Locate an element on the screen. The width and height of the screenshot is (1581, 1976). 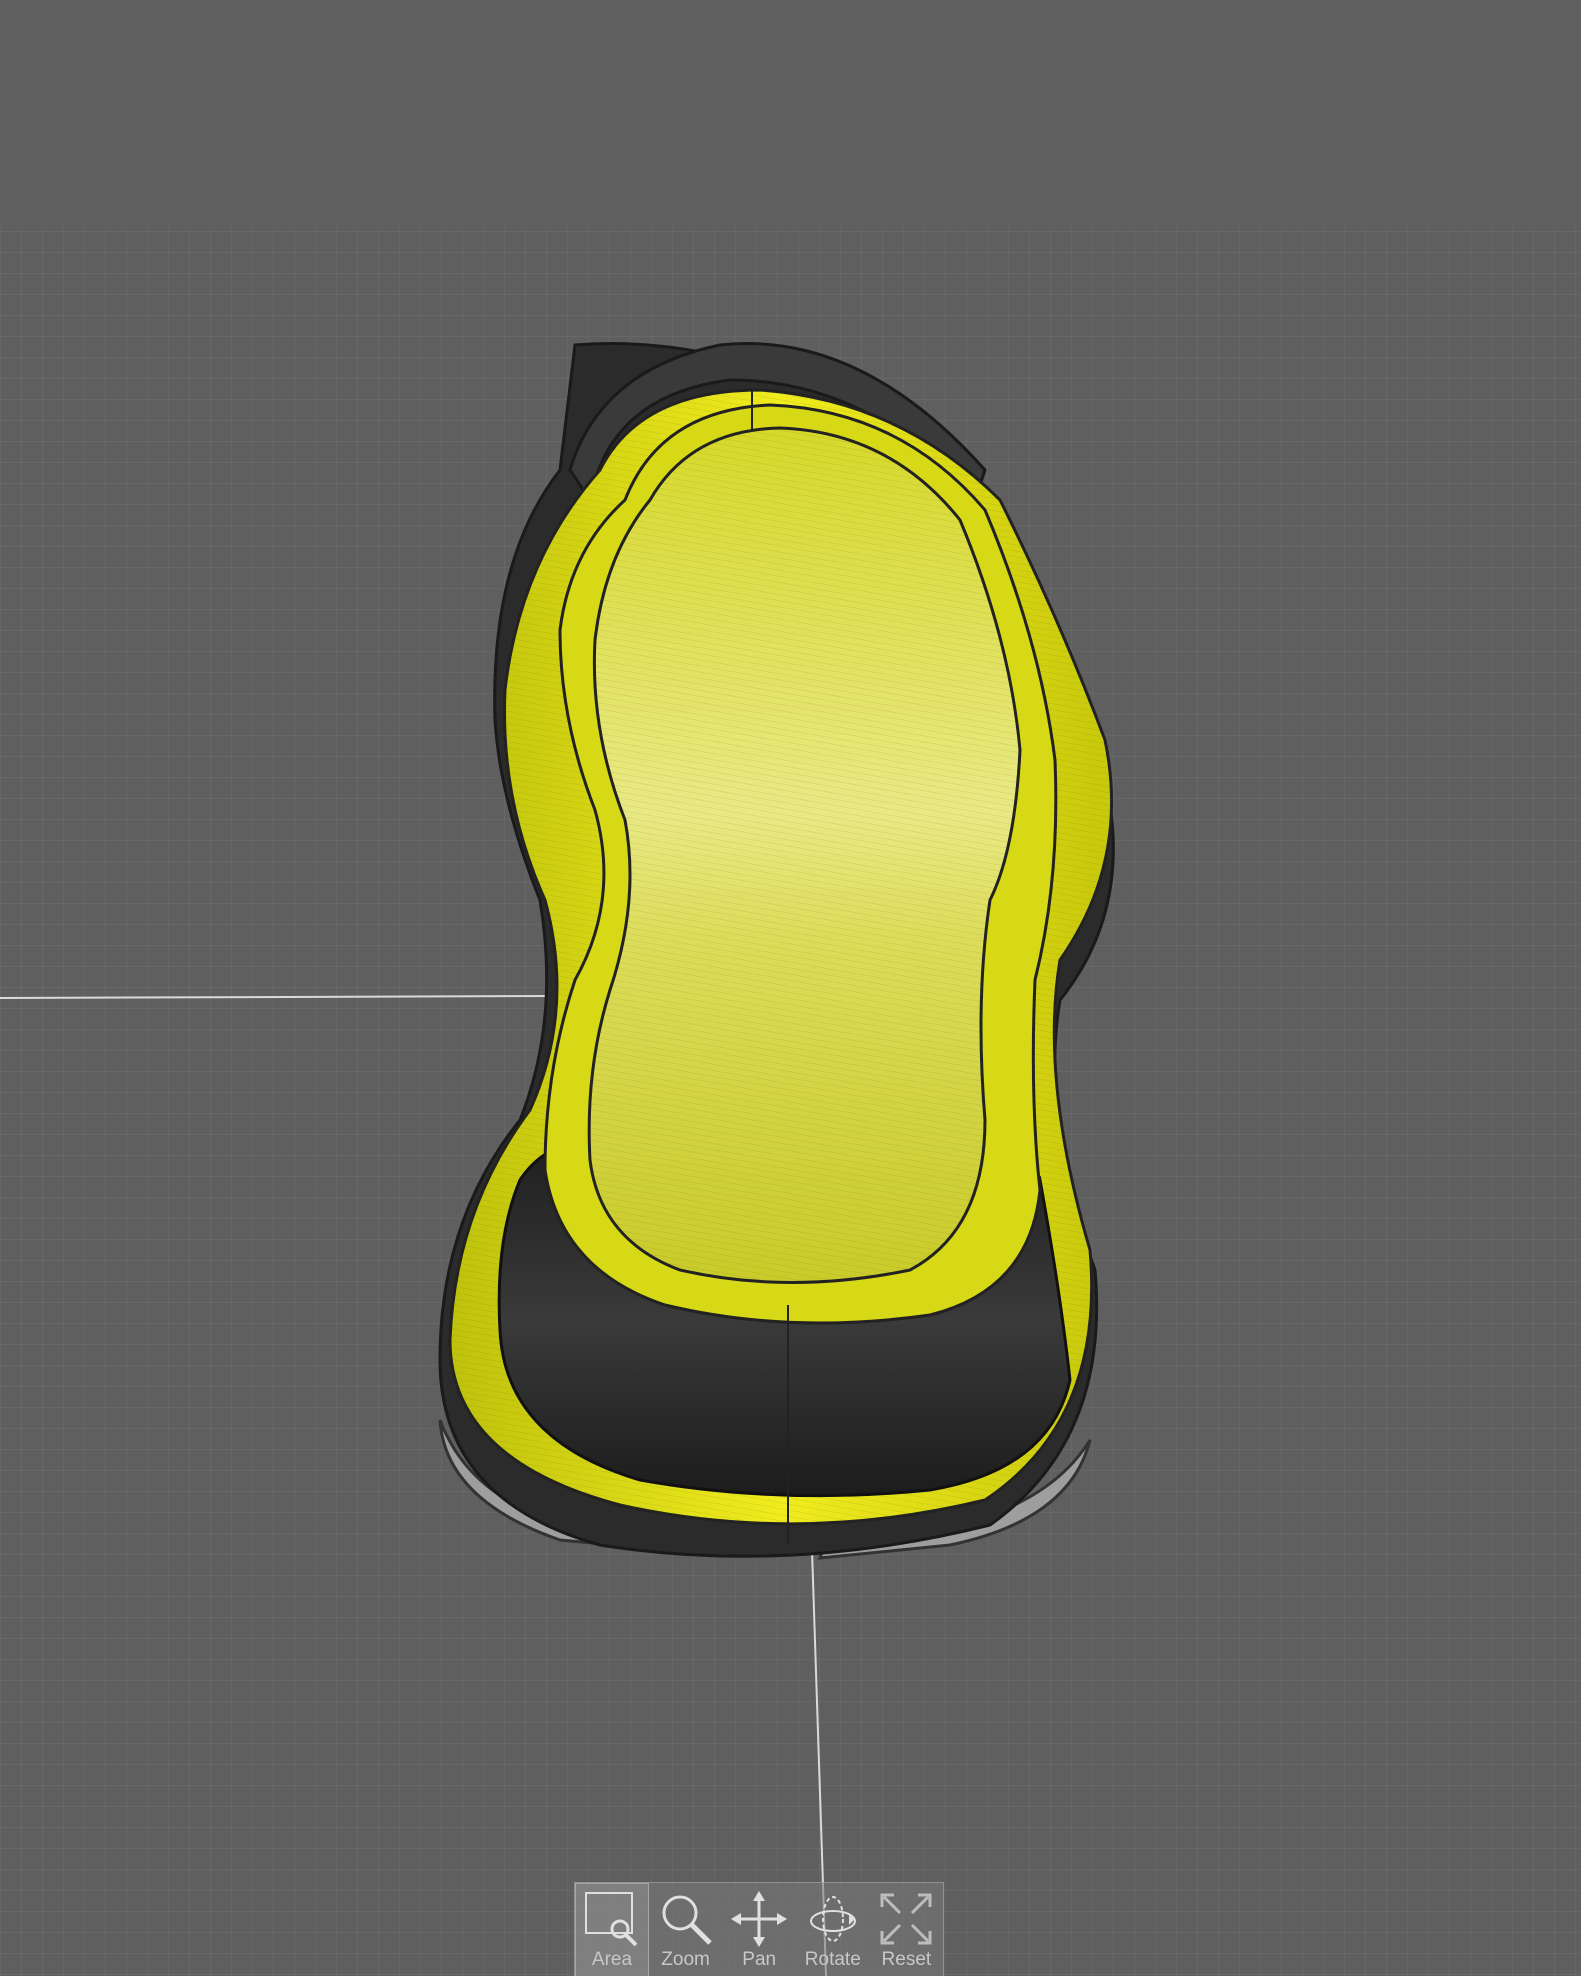
area-zoom-button: Area is located at coordinates (612, 1929).